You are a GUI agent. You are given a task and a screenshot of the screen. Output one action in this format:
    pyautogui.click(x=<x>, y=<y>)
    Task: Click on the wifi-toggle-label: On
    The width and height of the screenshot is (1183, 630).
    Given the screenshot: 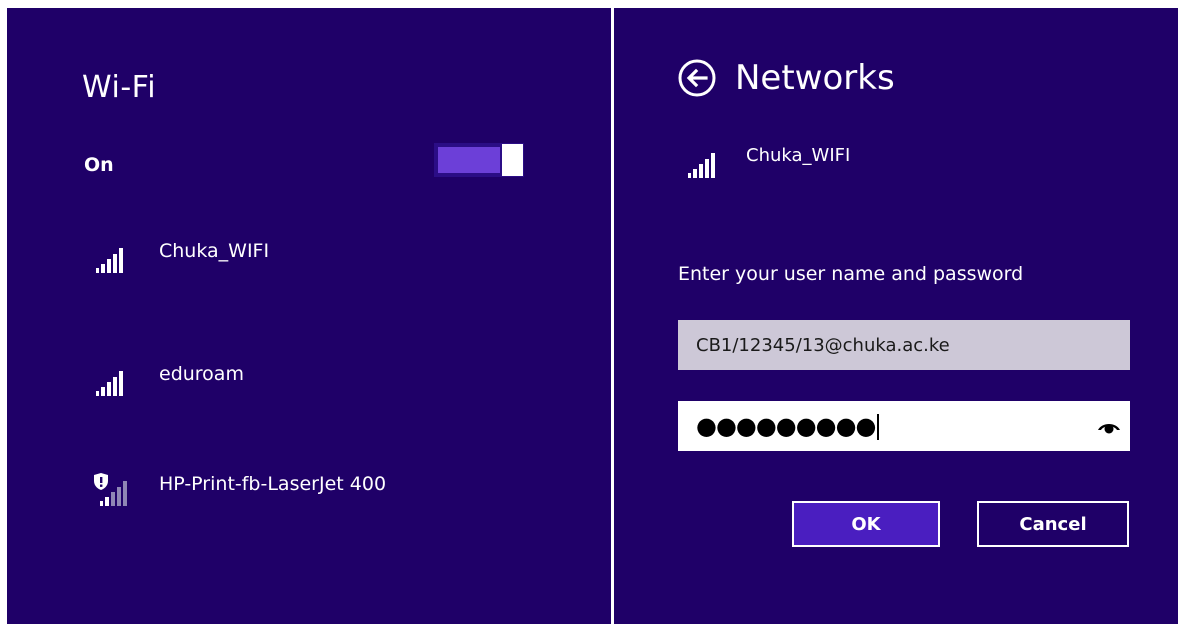 What is the action you would take?
    pyautogui.click(x=99, y=165)
    